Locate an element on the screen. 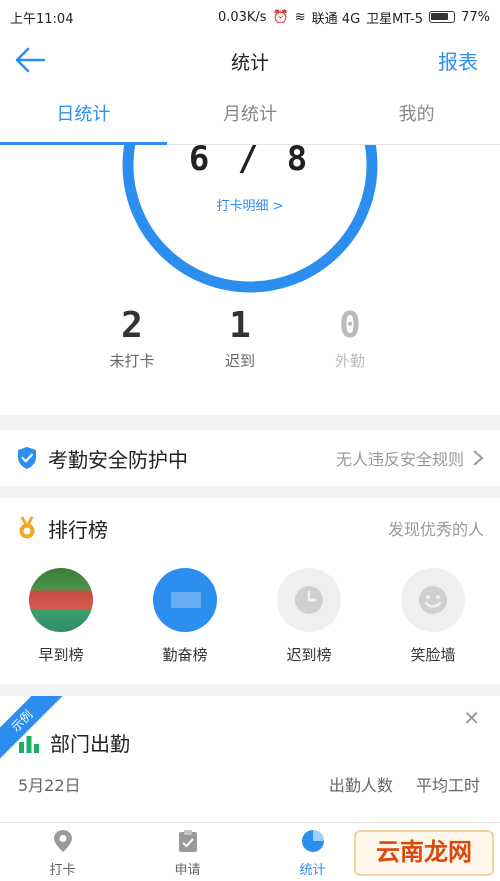  medal-icon is located at coordinates (27, 527).